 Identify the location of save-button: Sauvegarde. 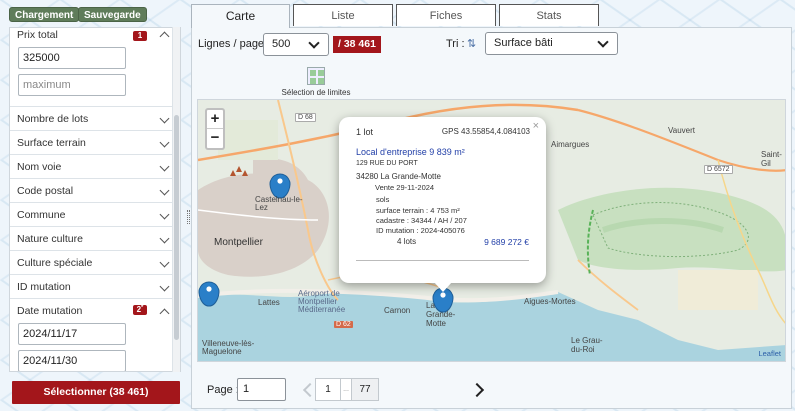
(112, 14).